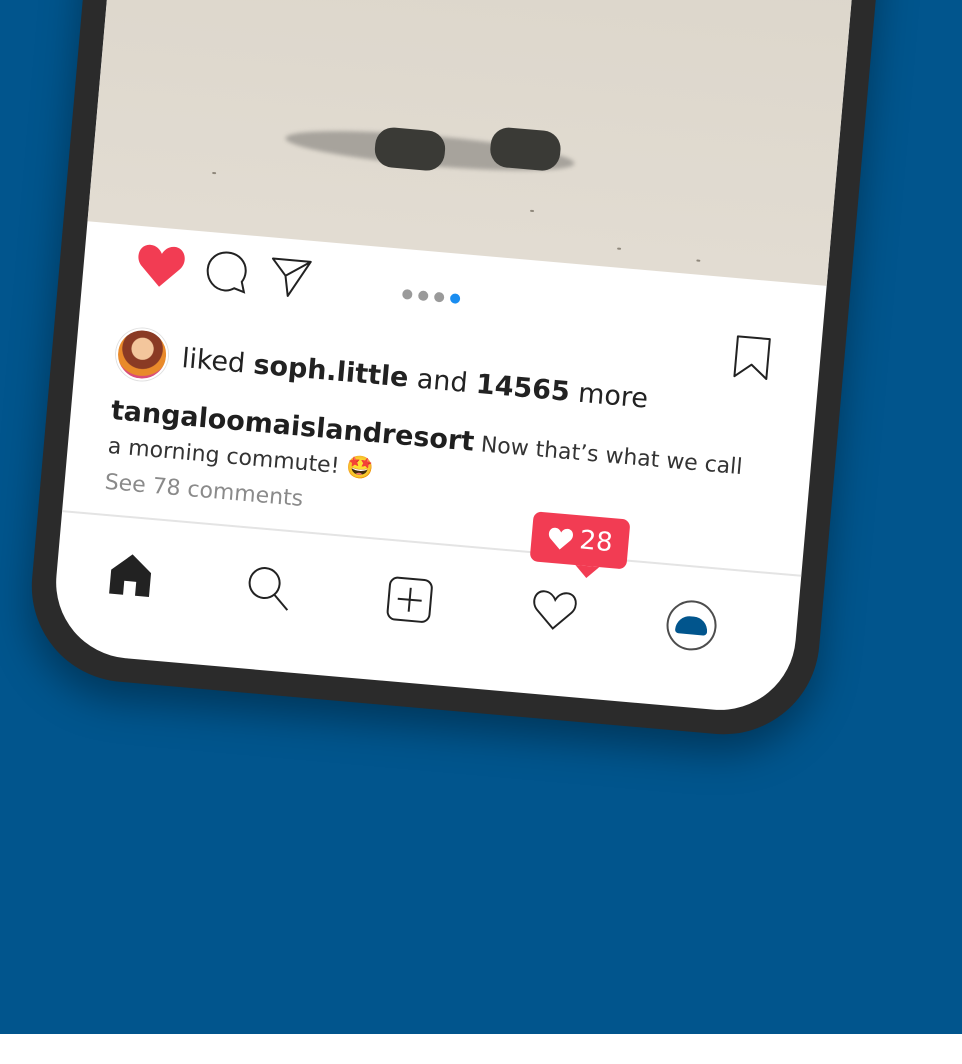 This screenshot has height=1064, width=962. I want to click on profile-logo-icon, so click(691, 625).